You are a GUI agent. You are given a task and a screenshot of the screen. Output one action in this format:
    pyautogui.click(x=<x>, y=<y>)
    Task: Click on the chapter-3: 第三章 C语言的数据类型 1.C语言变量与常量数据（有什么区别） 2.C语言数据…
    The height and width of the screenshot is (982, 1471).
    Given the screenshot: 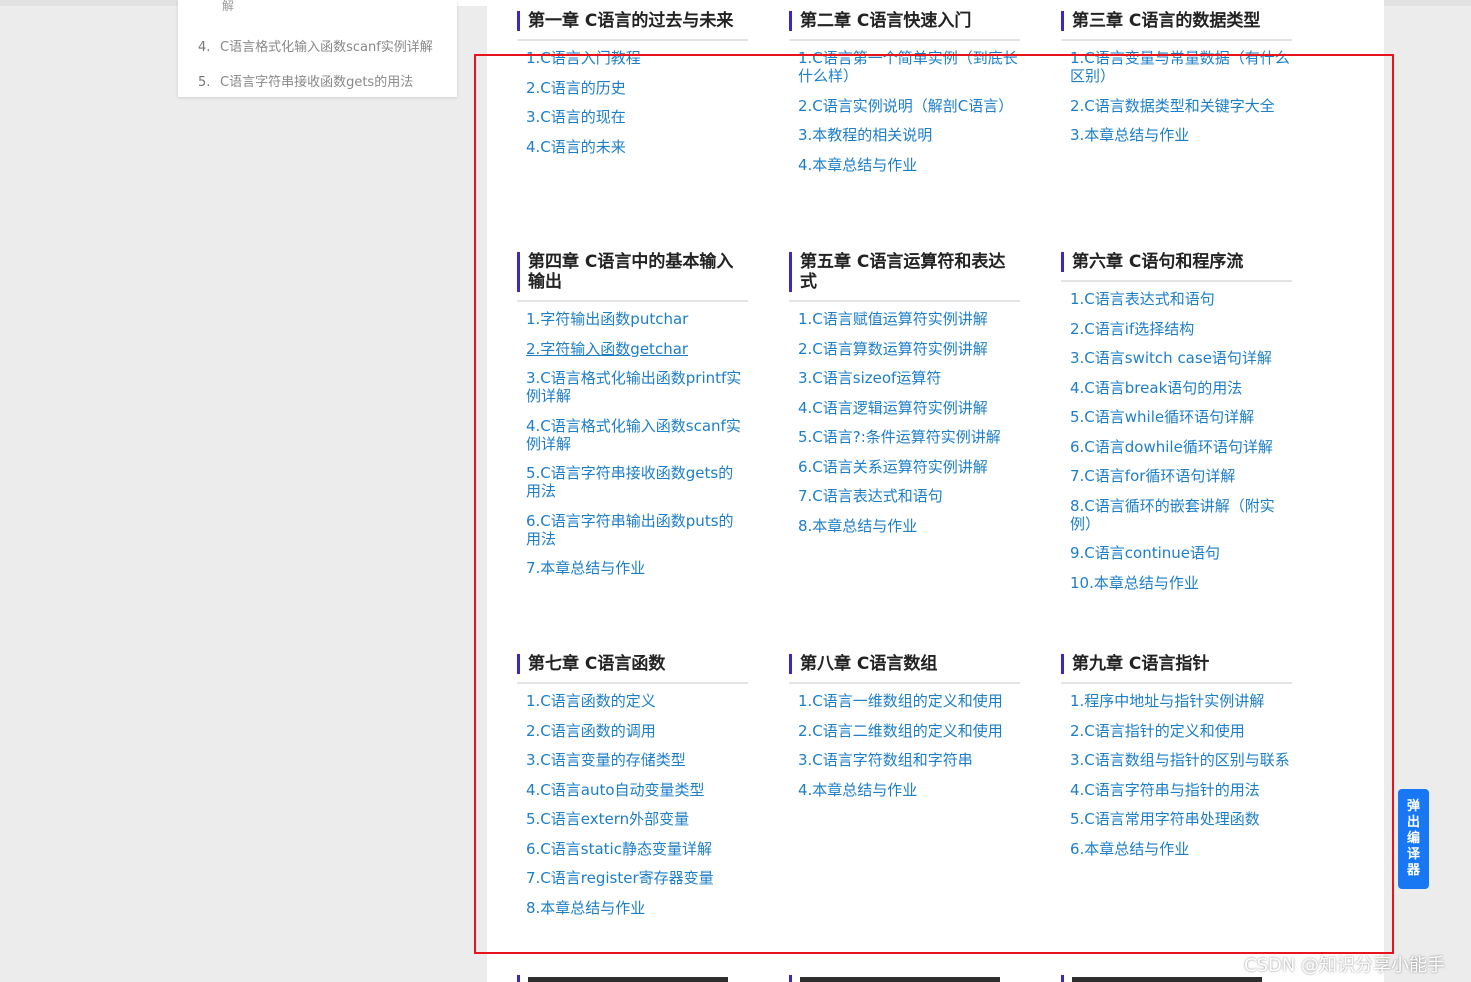 What is the action you would take?
    pyautogui.click(x=1176, y=83)
    